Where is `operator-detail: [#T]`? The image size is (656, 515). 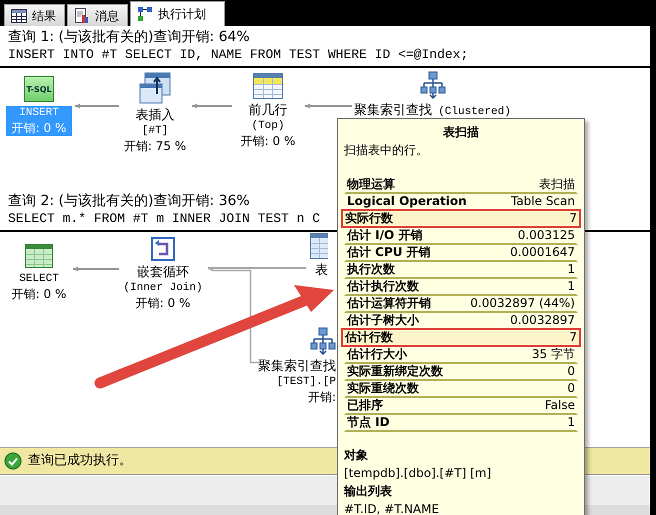 operator-detail: [#T] is located at coordinates (155, 131).